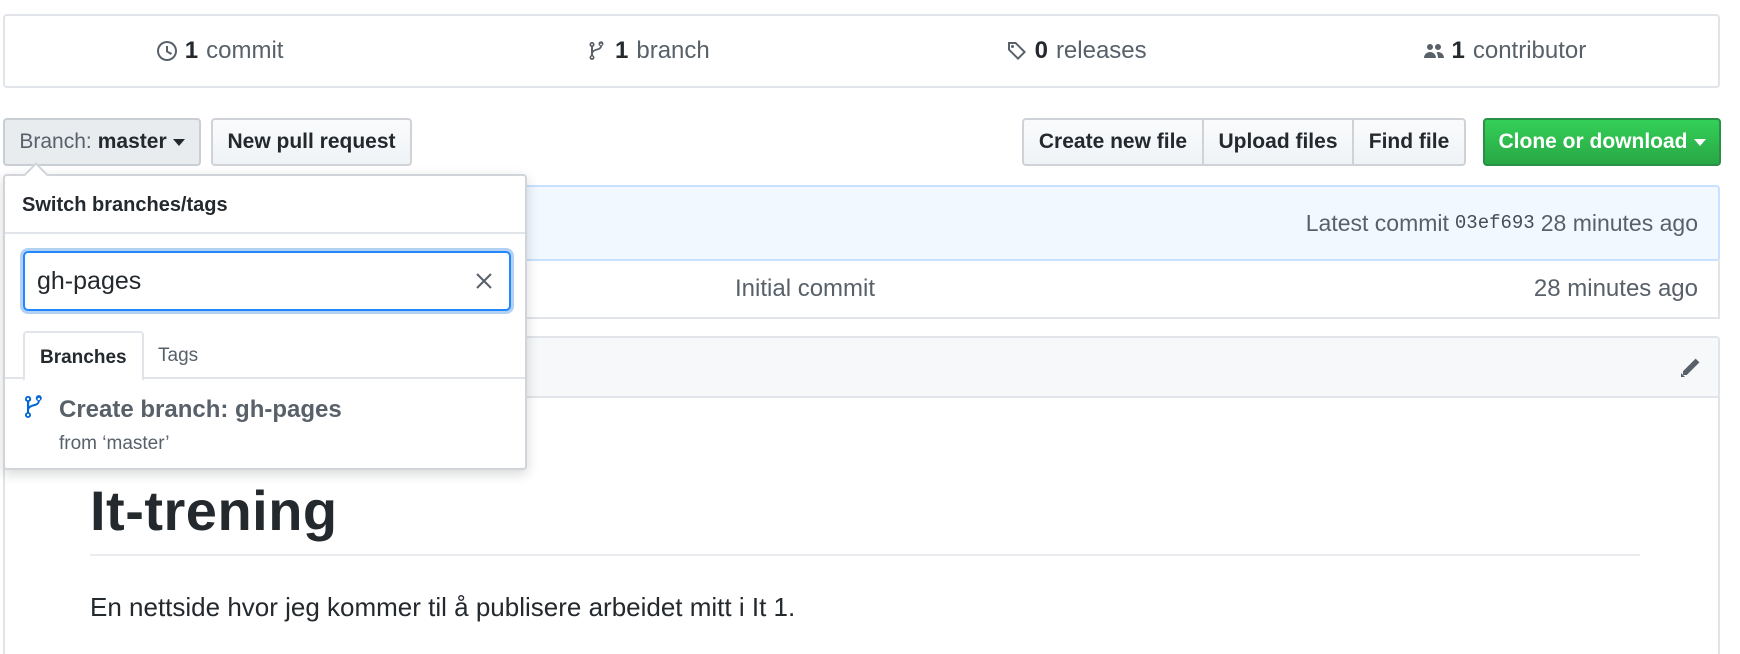  Describe the element at coordinates (1016, 51) in the screenshot. I see `tag-icon` at that location.